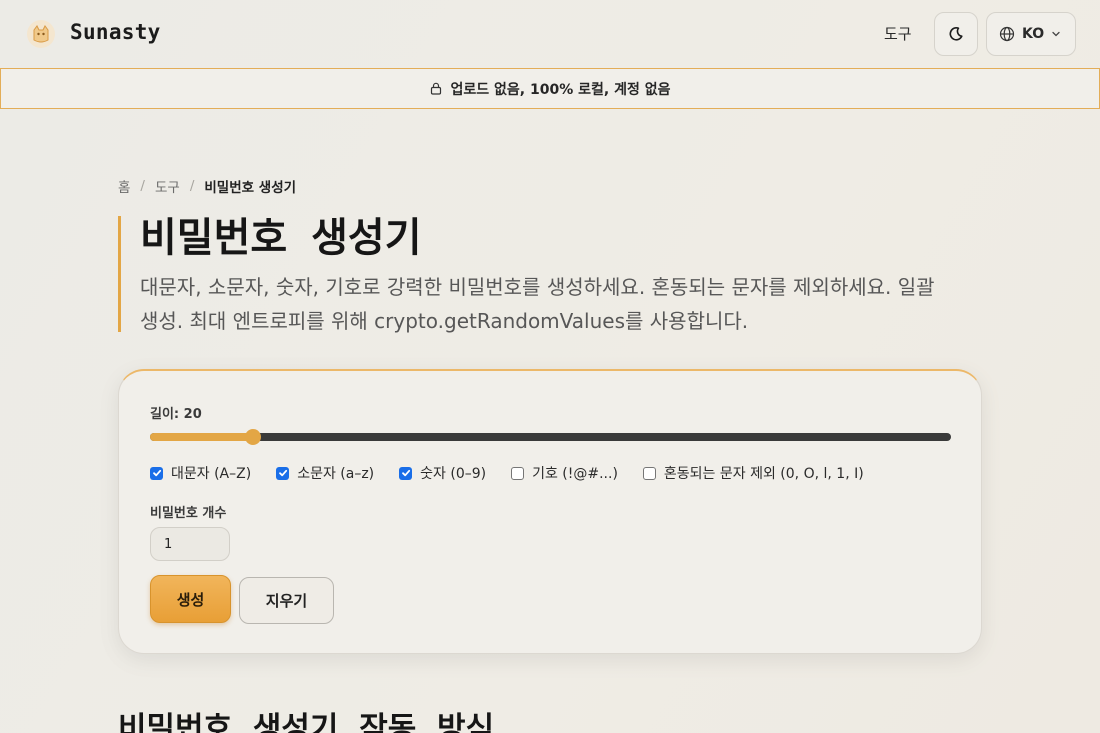 This screenshot has width=1100, height=733. I want to click on language-label: KO, so click(1033, 34).